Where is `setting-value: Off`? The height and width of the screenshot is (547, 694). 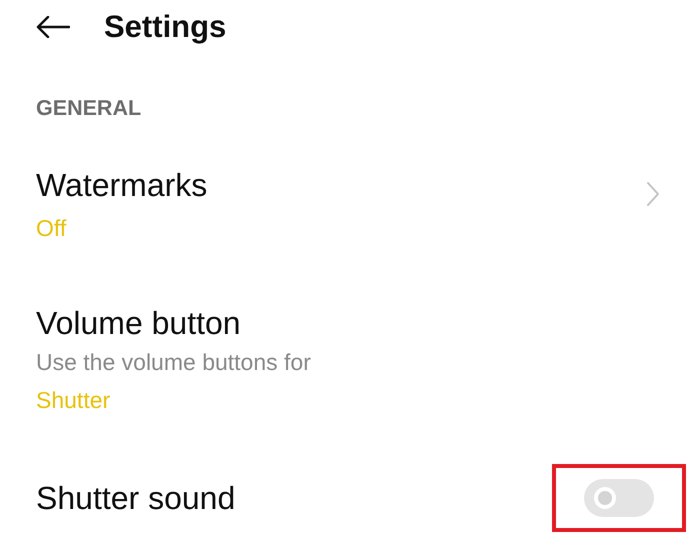
setting-value: Off is located at coordinates (52, 228).